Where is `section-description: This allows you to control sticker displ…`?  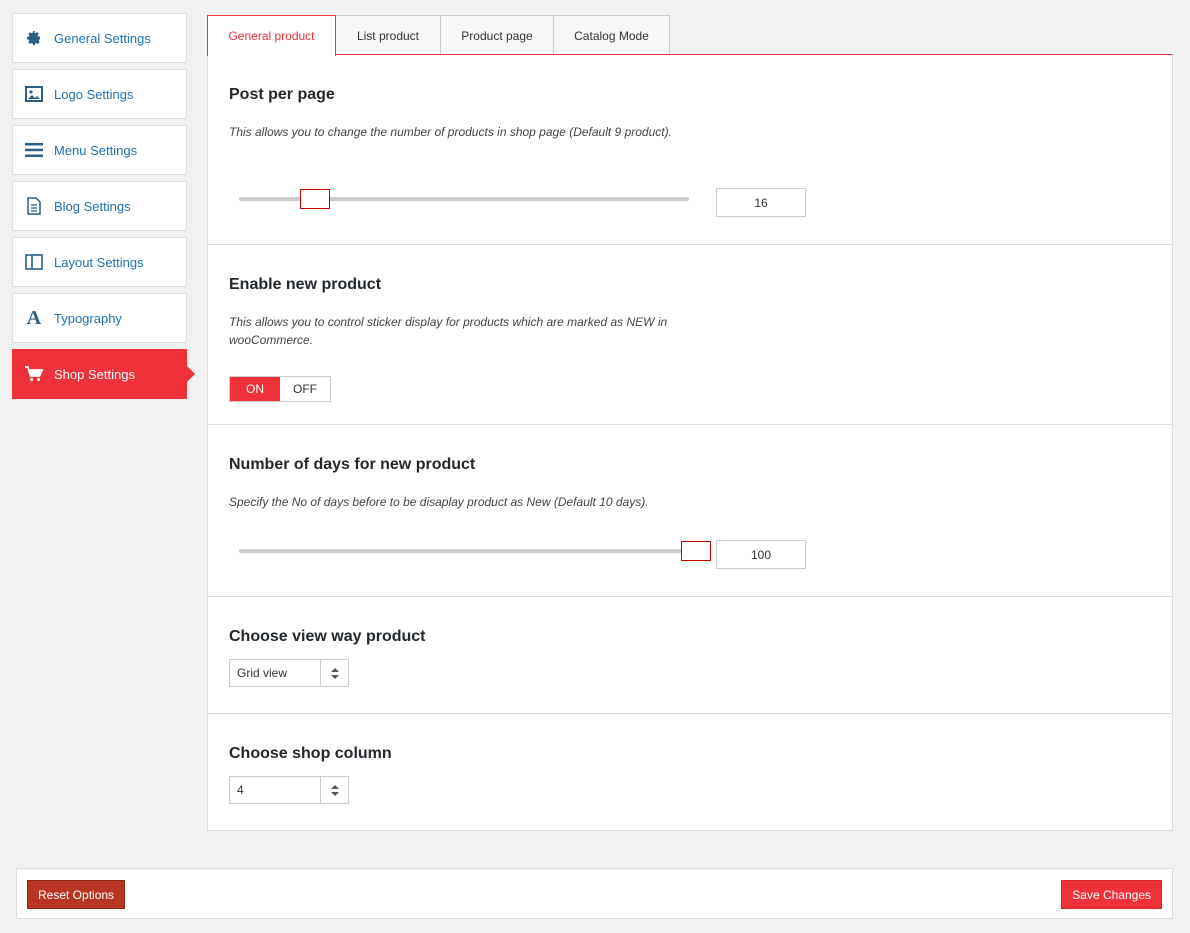 section-description: This allows you to control sticker displ… is located at coordinates (448, 331).